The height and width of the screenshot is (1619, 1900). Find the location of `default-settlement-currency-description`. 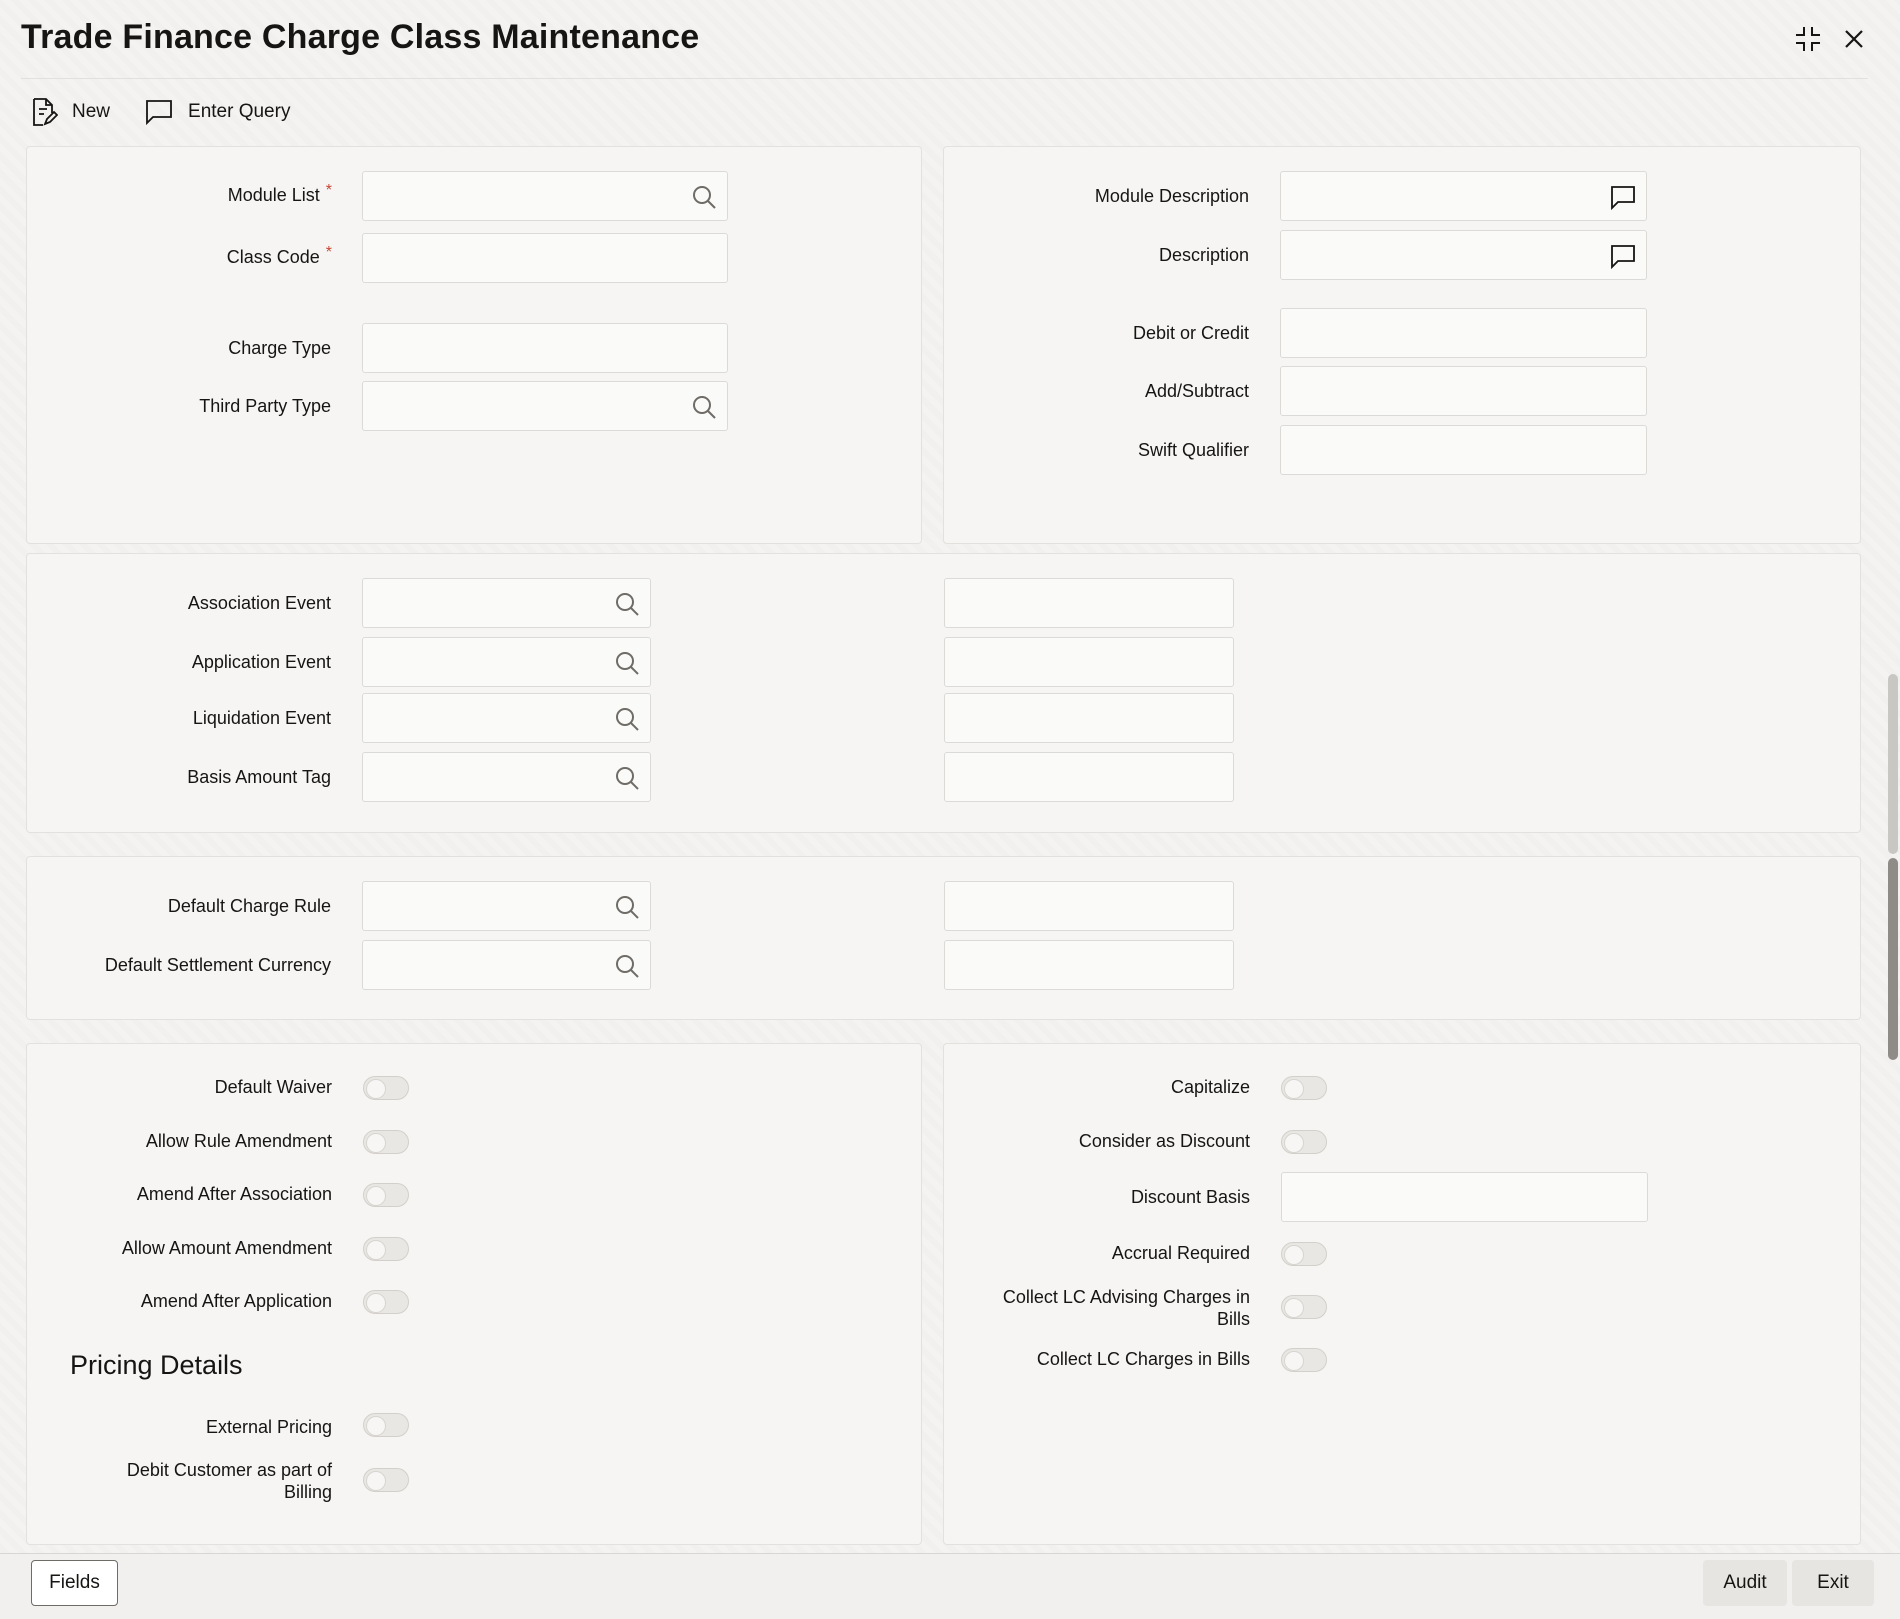

default-settlement-currency-description is located at coordinates (1089, 965).